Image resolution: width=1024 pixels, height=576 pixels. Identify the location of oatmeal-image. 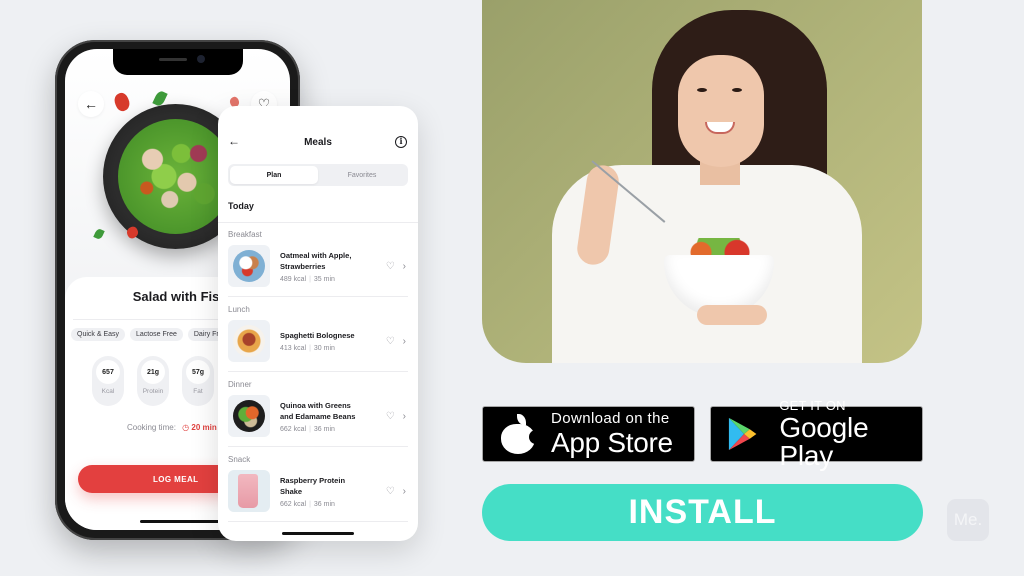
(249, 266).